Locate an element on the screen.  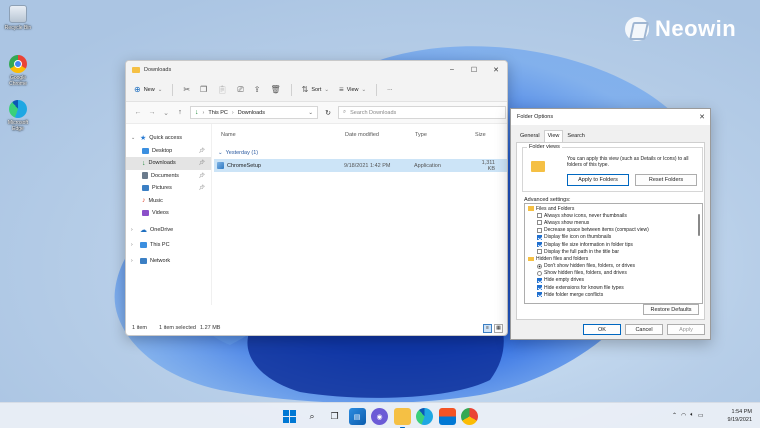
tab-search: Search is located at coordinates (575, 136).